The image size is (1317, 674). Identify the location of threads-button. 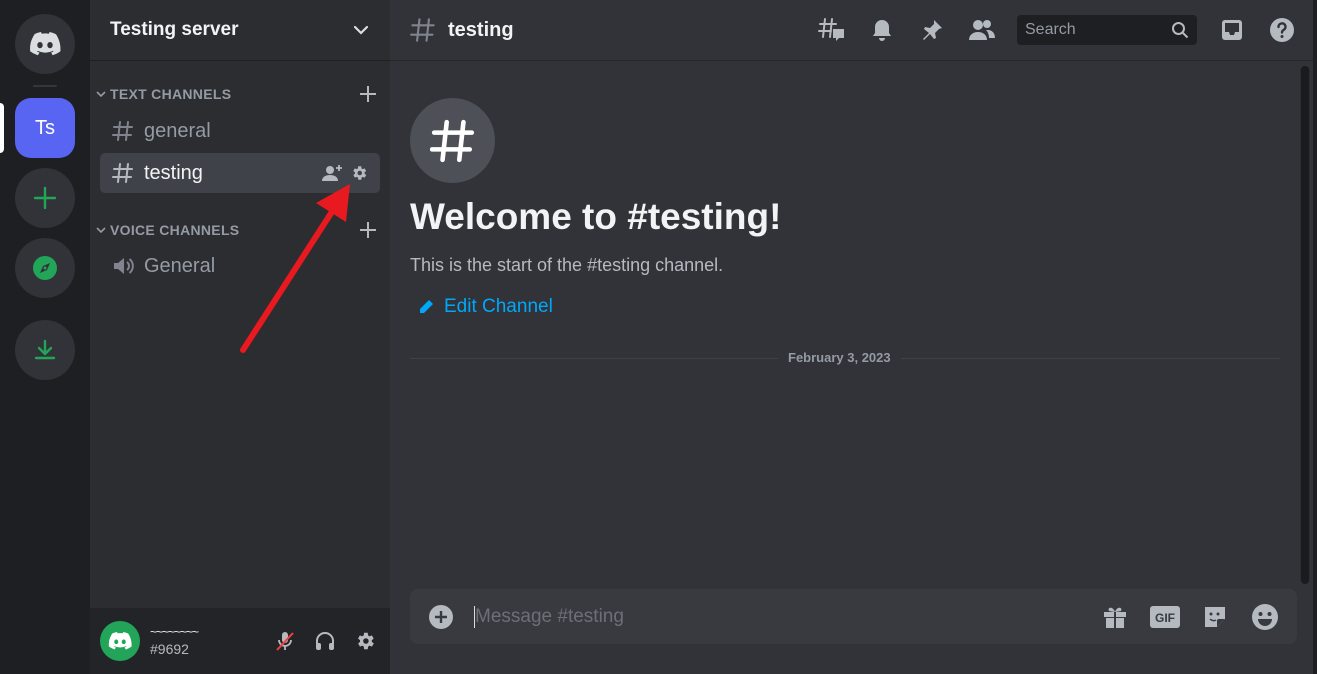
(832, 30).